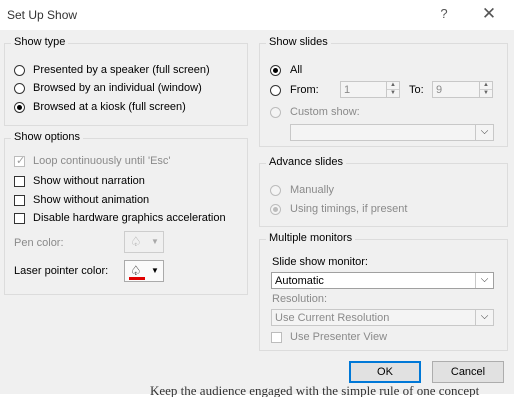  I want to click on monitor-select: Automatic ⌵, so click(382, 280).